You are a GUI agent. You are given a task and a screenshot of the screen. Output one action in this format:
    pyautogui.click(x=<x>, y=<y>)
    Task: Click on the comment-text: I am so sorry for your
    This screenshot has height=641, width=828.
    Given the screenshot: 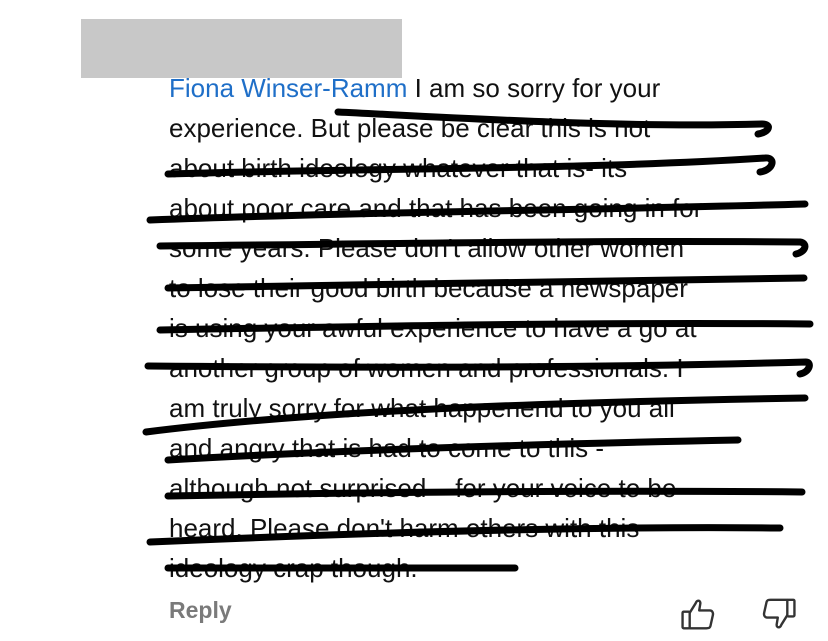 What is the action you would take?
    pyautogui.click(x=537, y=88)
    